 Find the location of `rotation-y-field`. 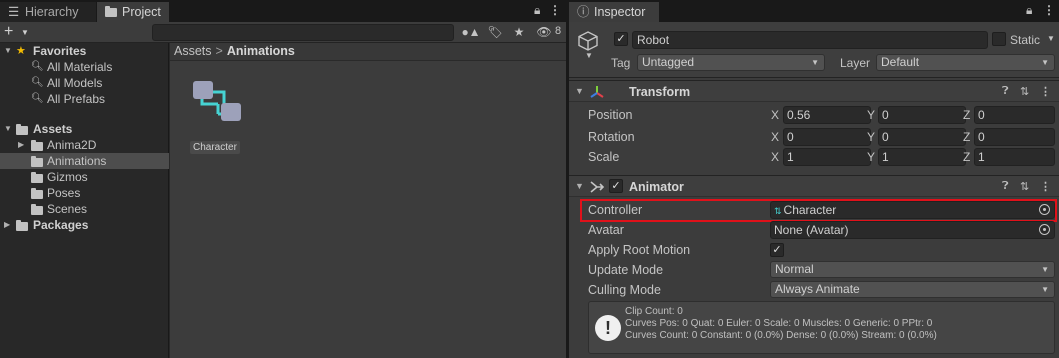

rotation-y-field is located at coordinates (922, 137).